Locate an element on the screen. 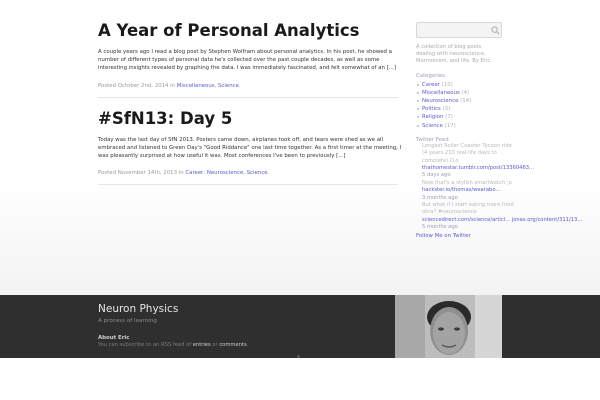 The image size is (600, 400). search-button is located at coordinates (495, 30).